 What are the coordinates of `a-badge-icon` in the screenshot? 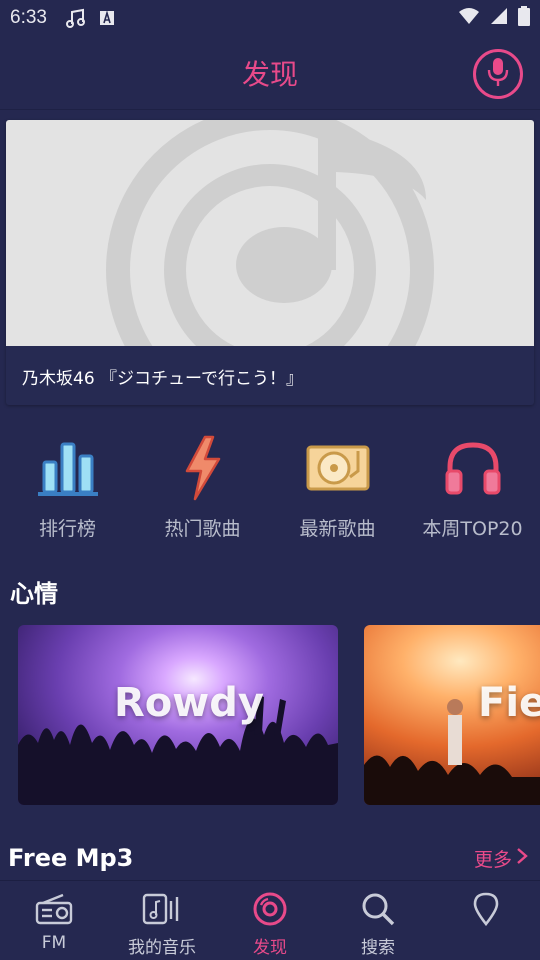 It's located at (107, 18).